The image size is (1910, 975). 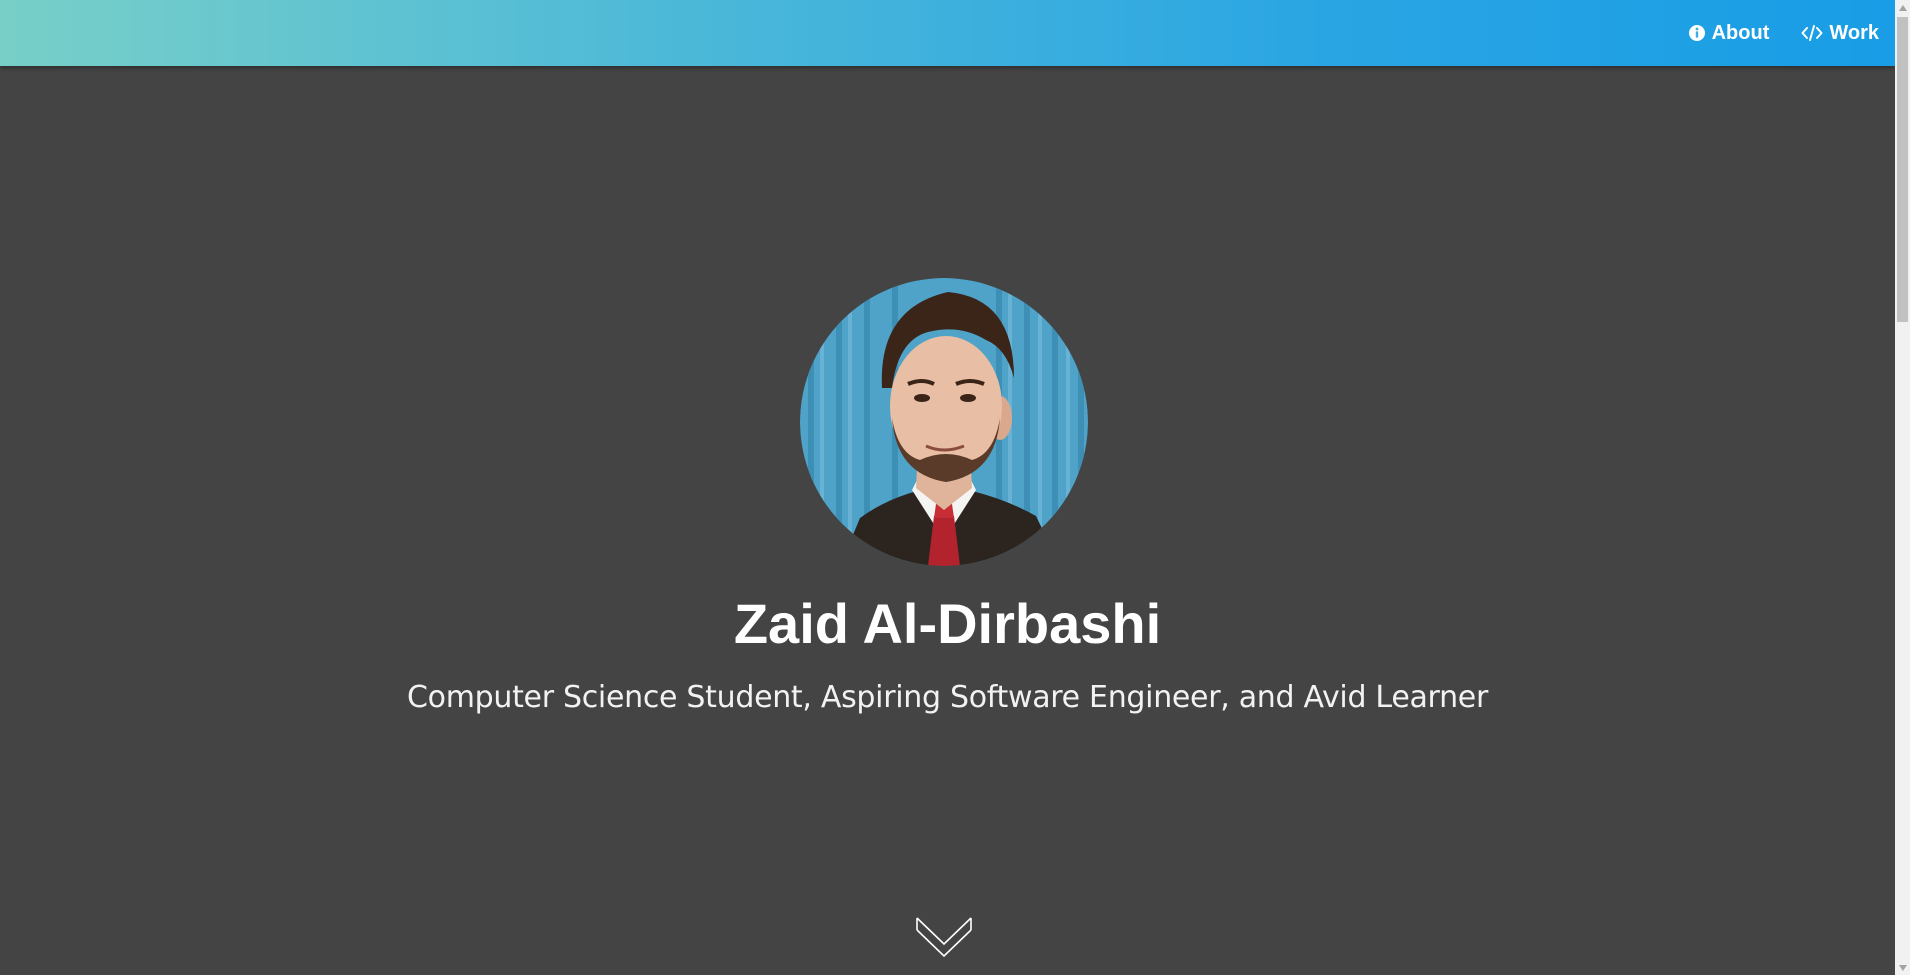 I want to click on nav-work-label: Work, so click(x=1854, y=32).